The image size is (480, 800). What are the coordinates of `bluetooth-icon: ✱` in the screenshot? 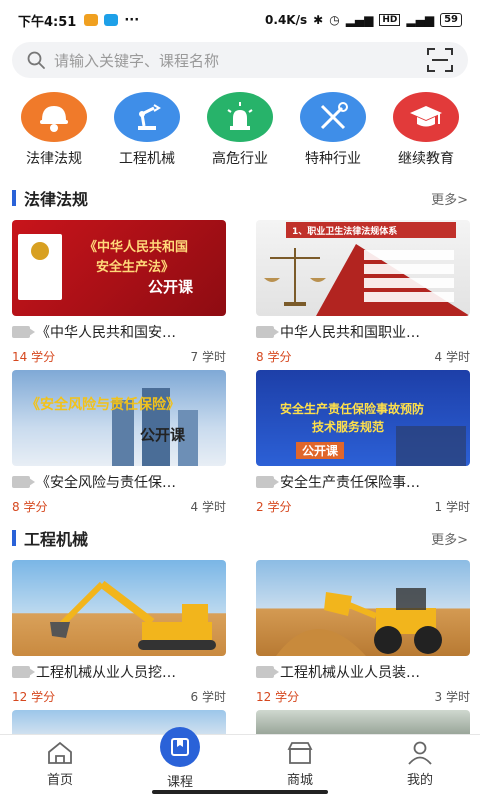 It's located at (318, 20).